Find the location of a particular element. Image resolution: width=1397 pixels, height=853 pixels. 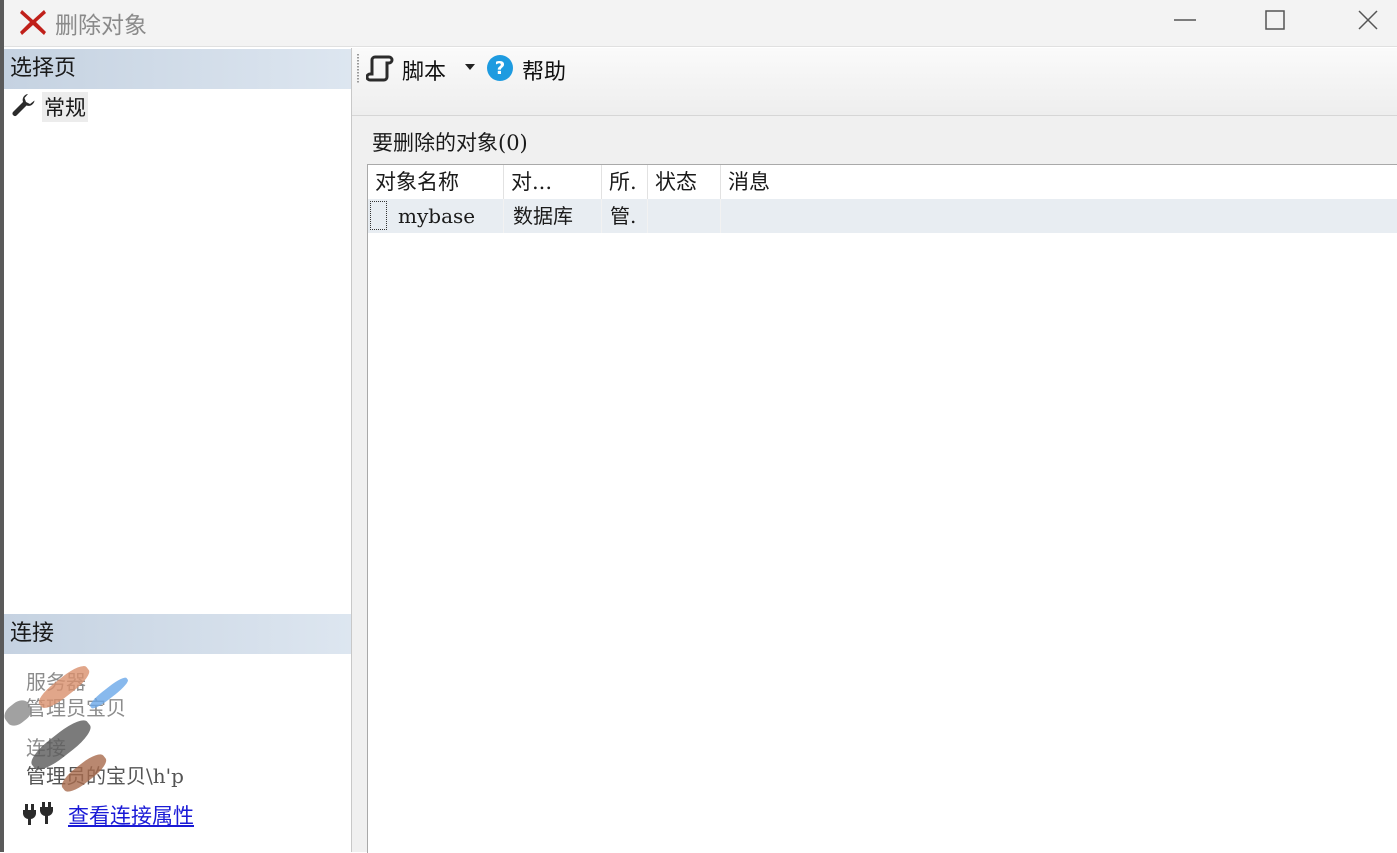

page-item-label: 常规 is located at coordinates (65, 107).